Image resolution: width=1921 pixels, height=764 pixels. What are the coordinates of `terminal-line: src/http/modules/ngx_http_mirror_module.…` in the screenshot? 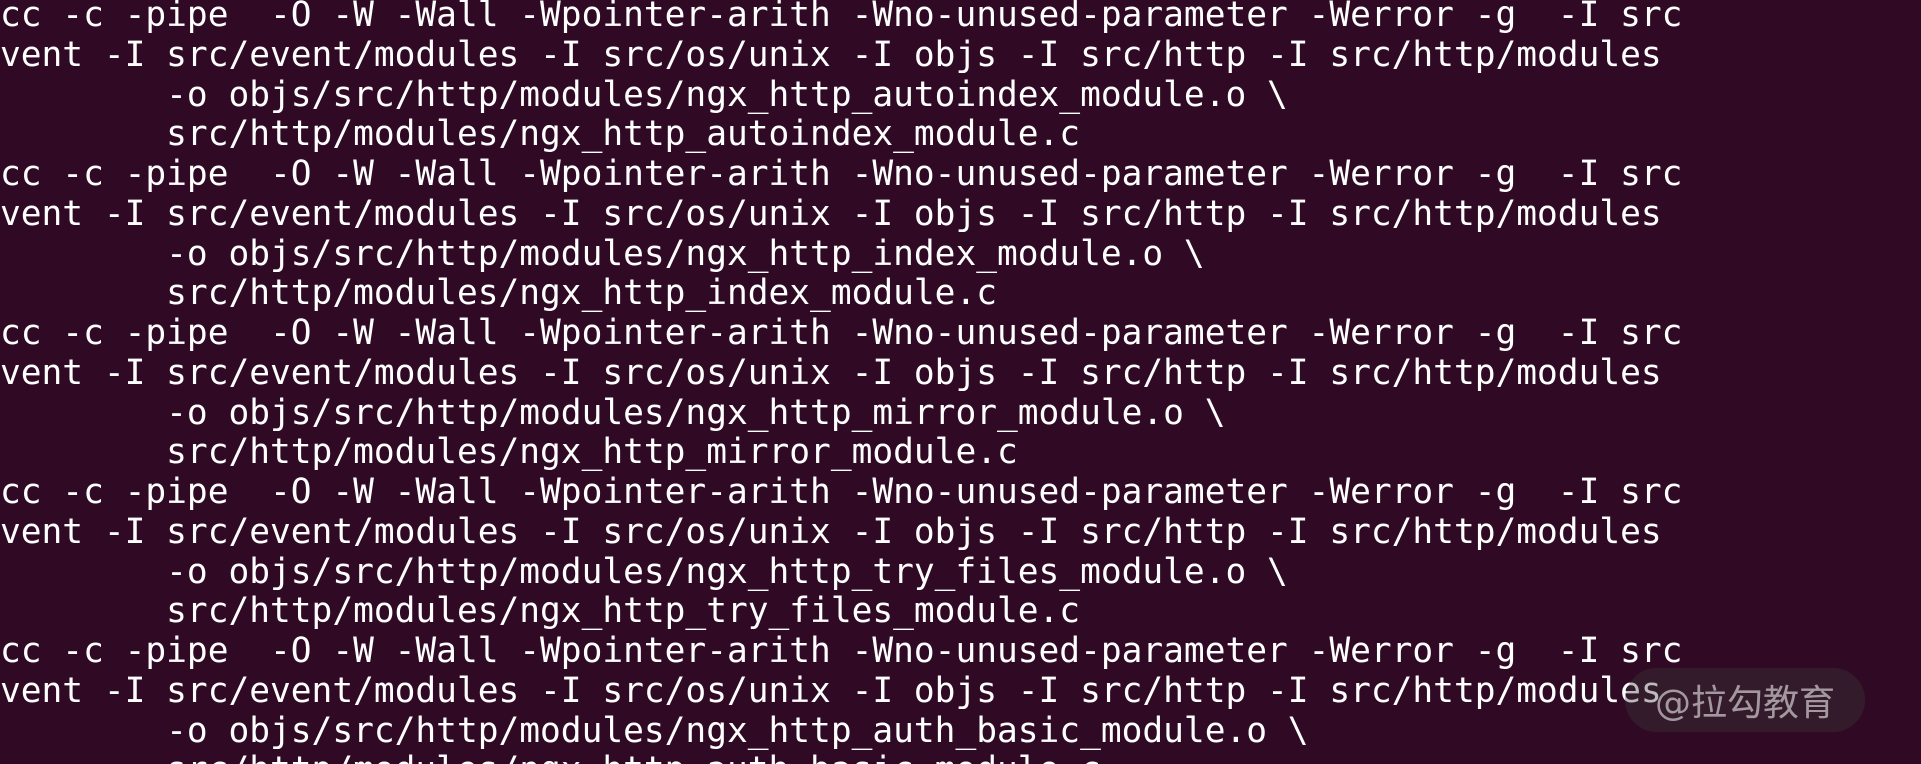 It's located at (509, 452).